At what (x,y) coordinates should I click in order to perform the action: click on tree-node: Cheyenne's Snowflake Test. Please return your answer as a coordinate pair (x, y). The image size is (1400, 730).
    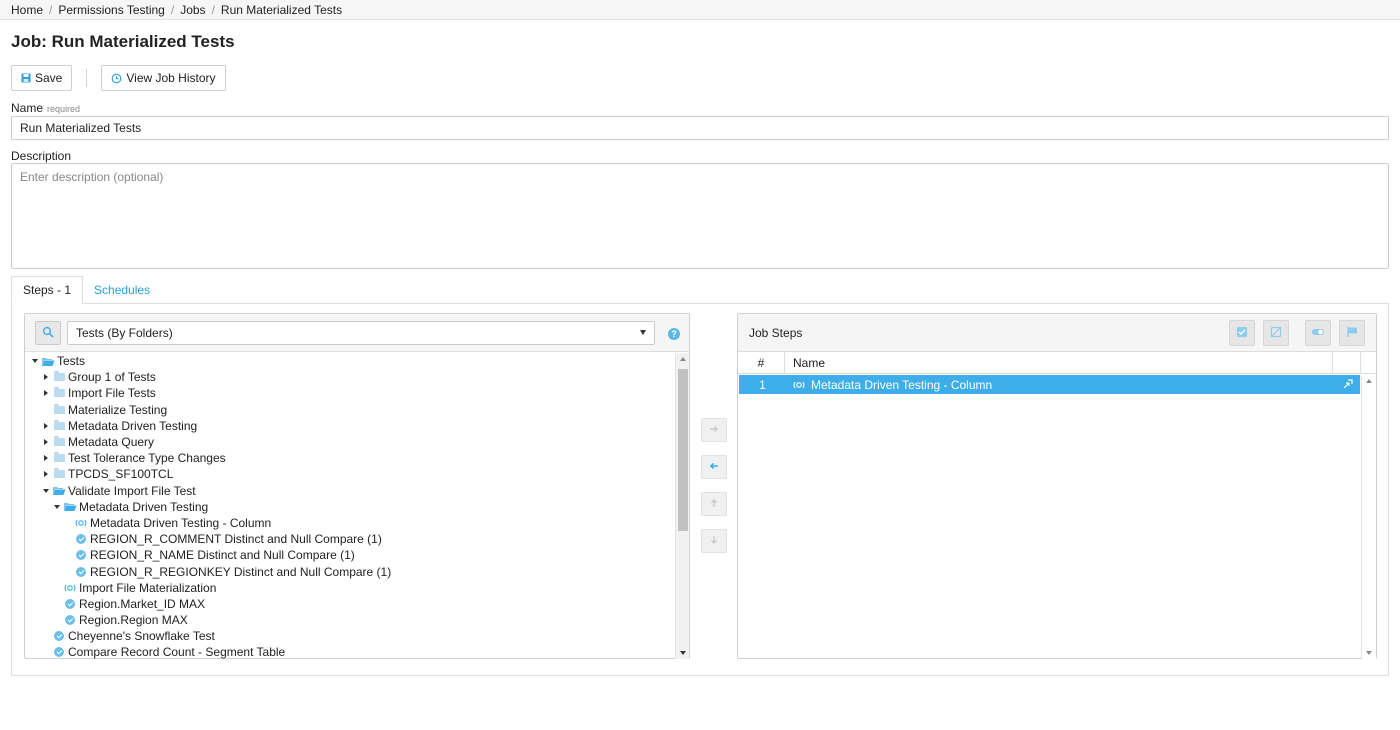
    Looking at the image, I should click on (350, 636).